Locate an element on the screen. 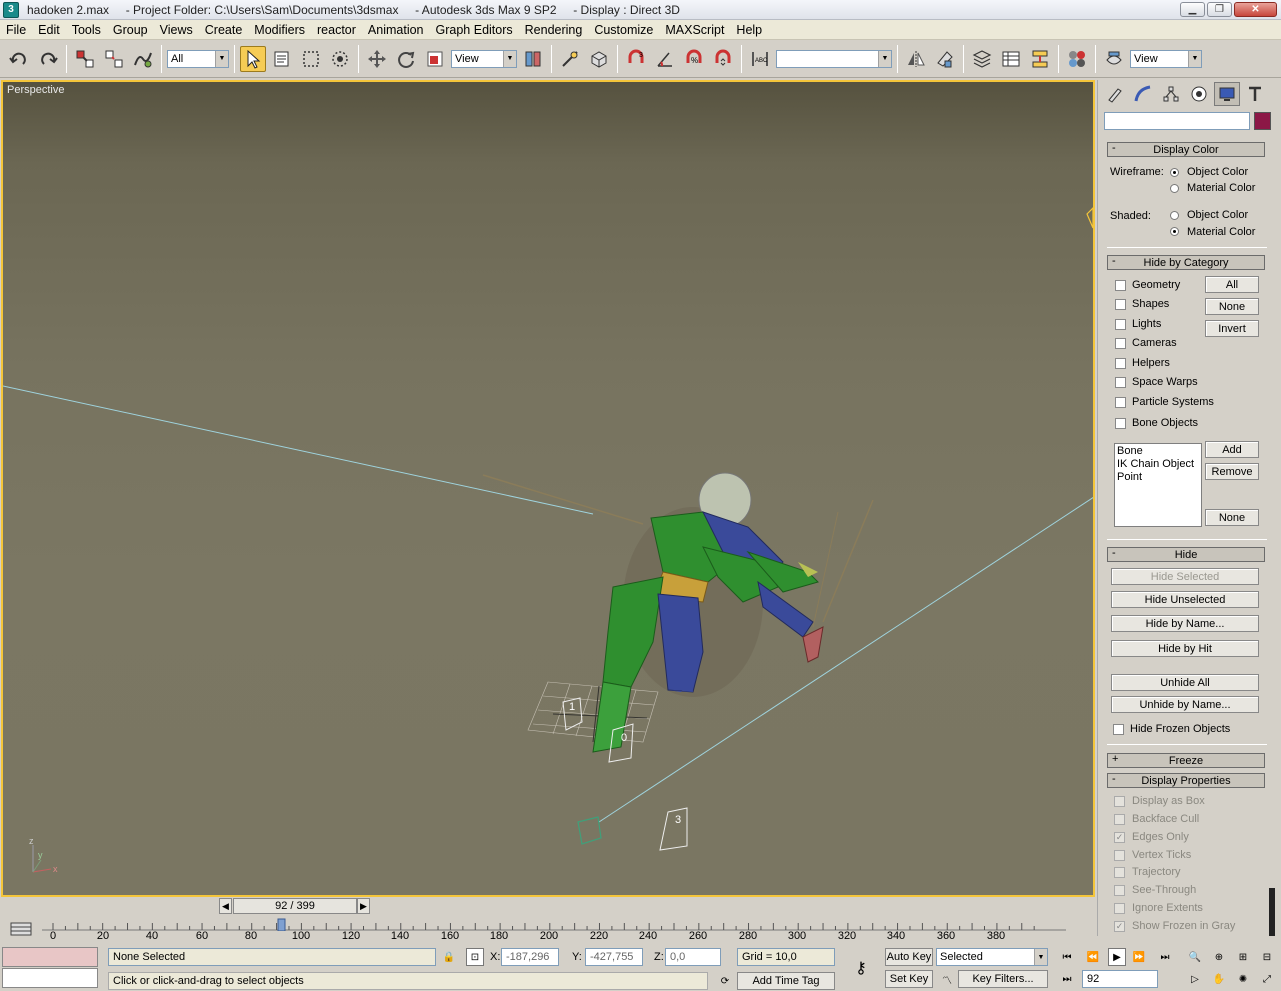 This screenshot has width=1281, height=991. vertex-ticks-checkbox is located at coordinates (1119, 855).